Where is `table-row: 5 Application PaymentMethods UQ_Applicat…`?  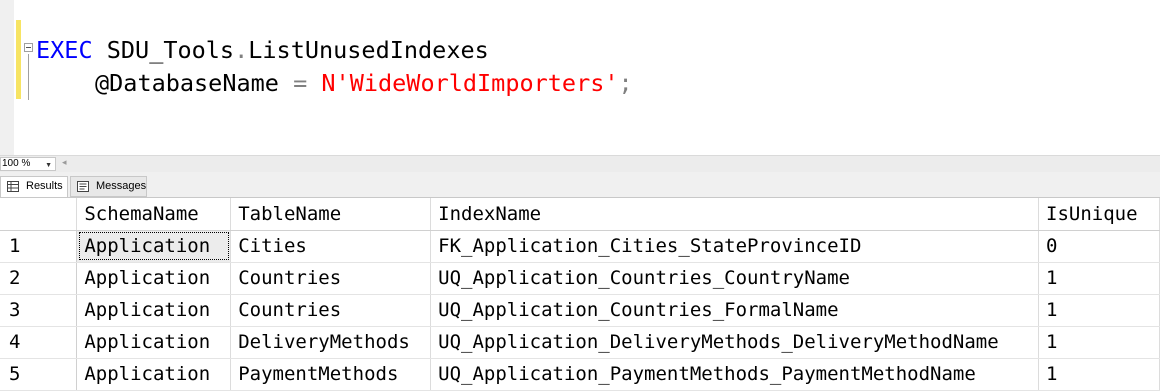 table-row: 5 Application PaymentMethods UQ_Applicat… is located at coordinates (580, 374).